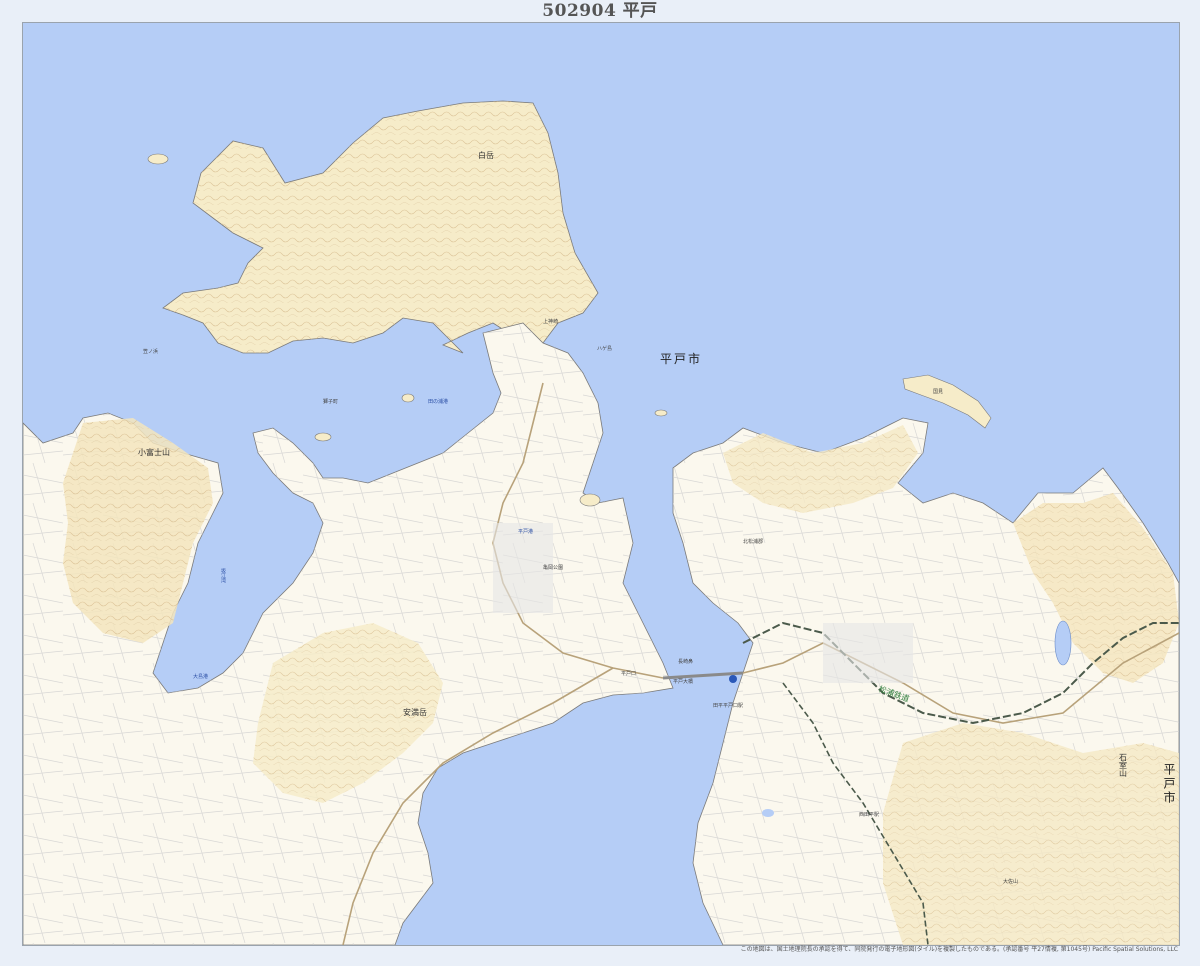  I want to click on label-tabirahiradoguchi: 田平平戸口駅, so click(728, 706).